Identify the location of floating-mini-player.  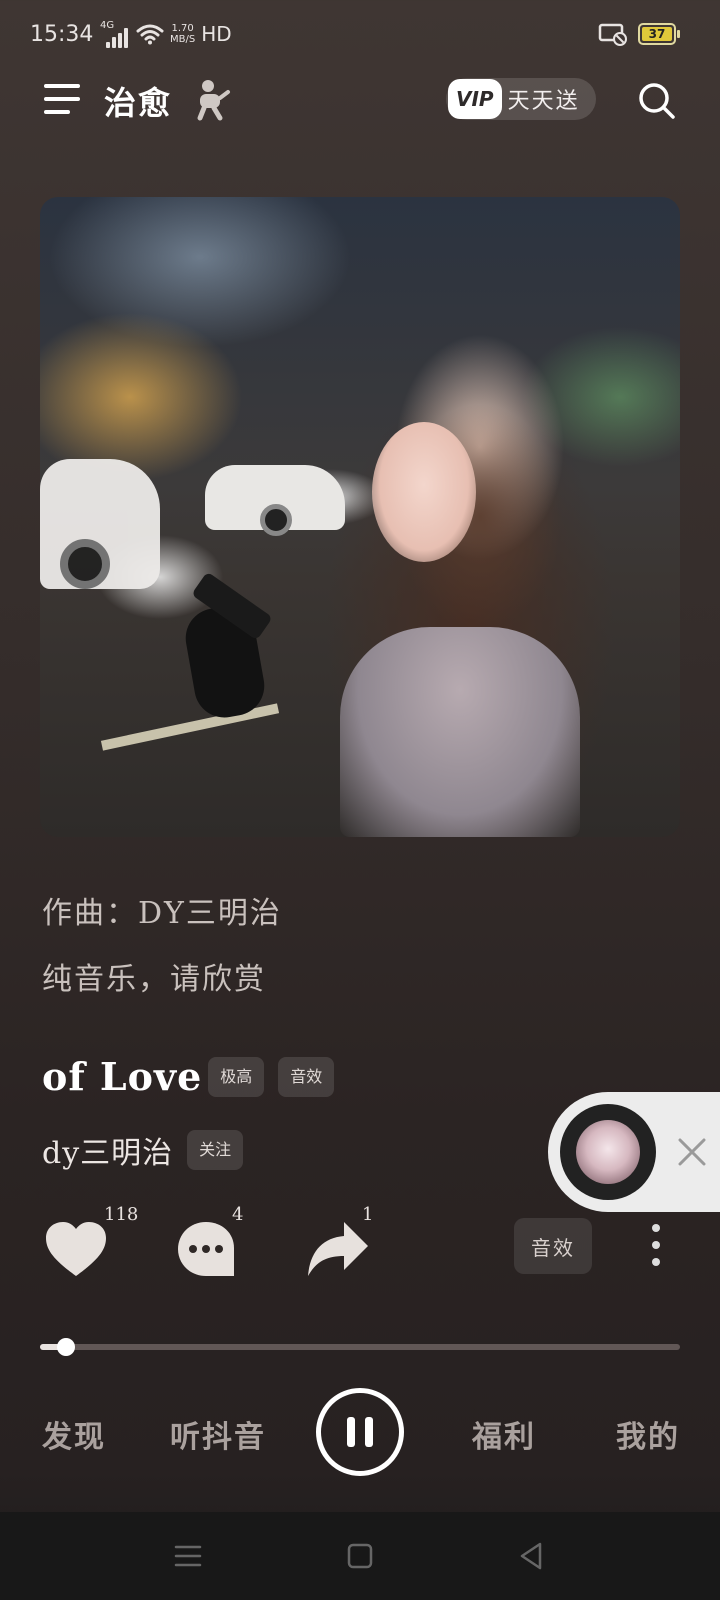
(634, 1152).